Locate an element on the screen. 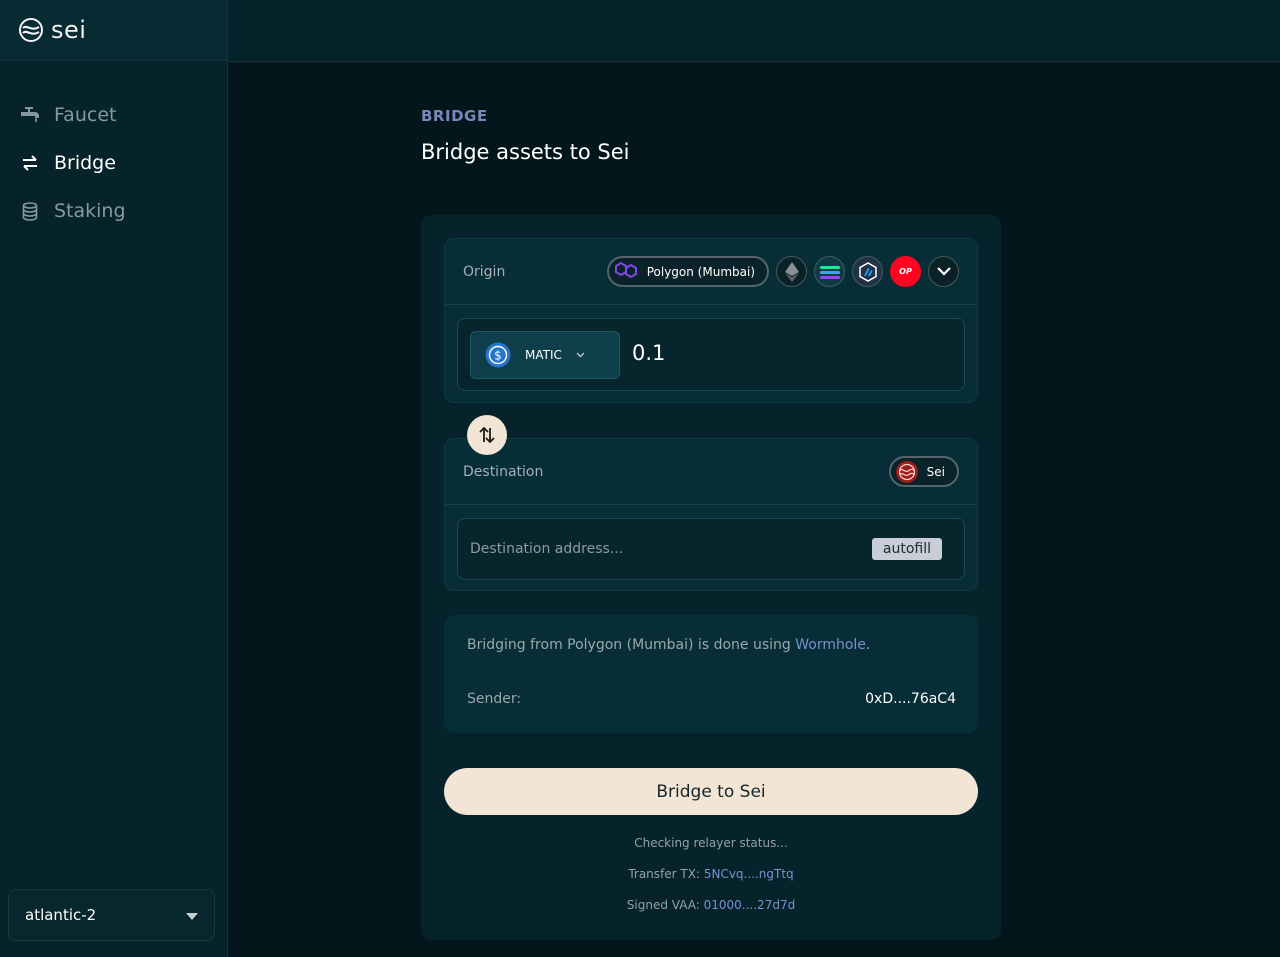 Image resolution: width=1280 pixels, height=957 pixels. swap-direction-button is located at coordinates (487, 435).